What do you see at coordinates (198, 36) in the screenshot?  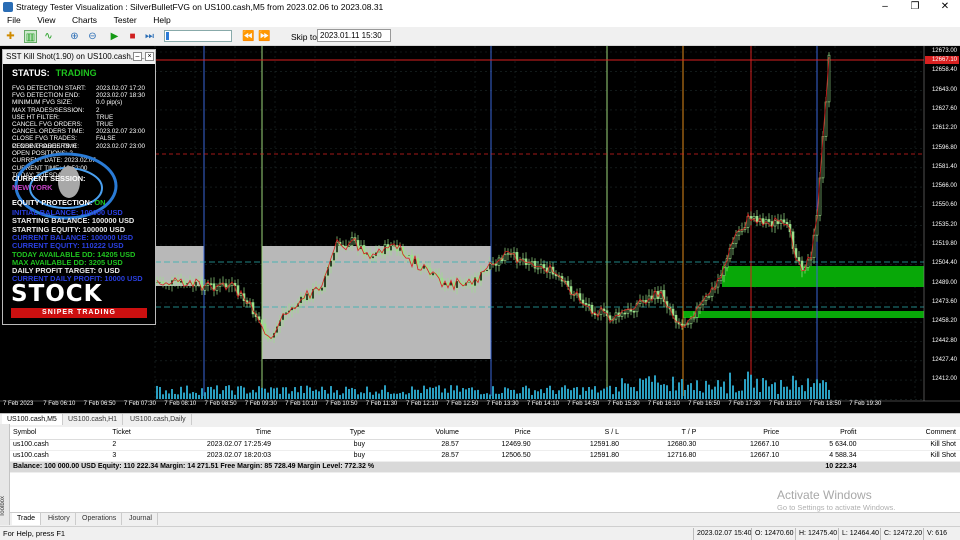 I see `progress-bar` at bounding box center [198, 36].